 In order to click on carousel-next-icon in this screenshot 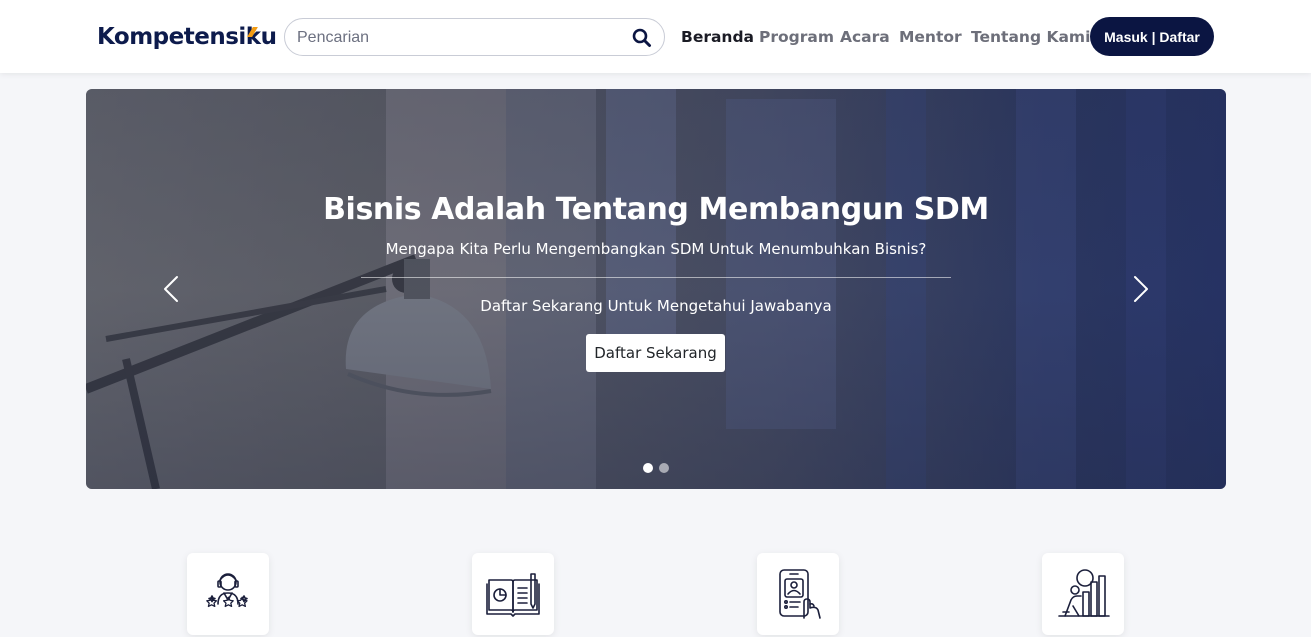, I will do `click(1139, 289)`.